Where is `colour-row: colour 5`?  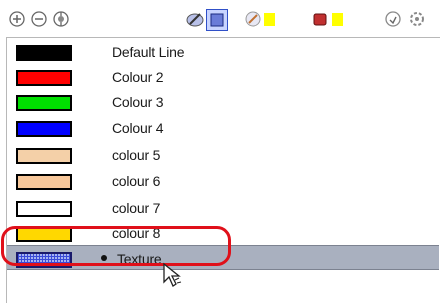 colour-row: colour 5 is located at coordinates (223, 154).